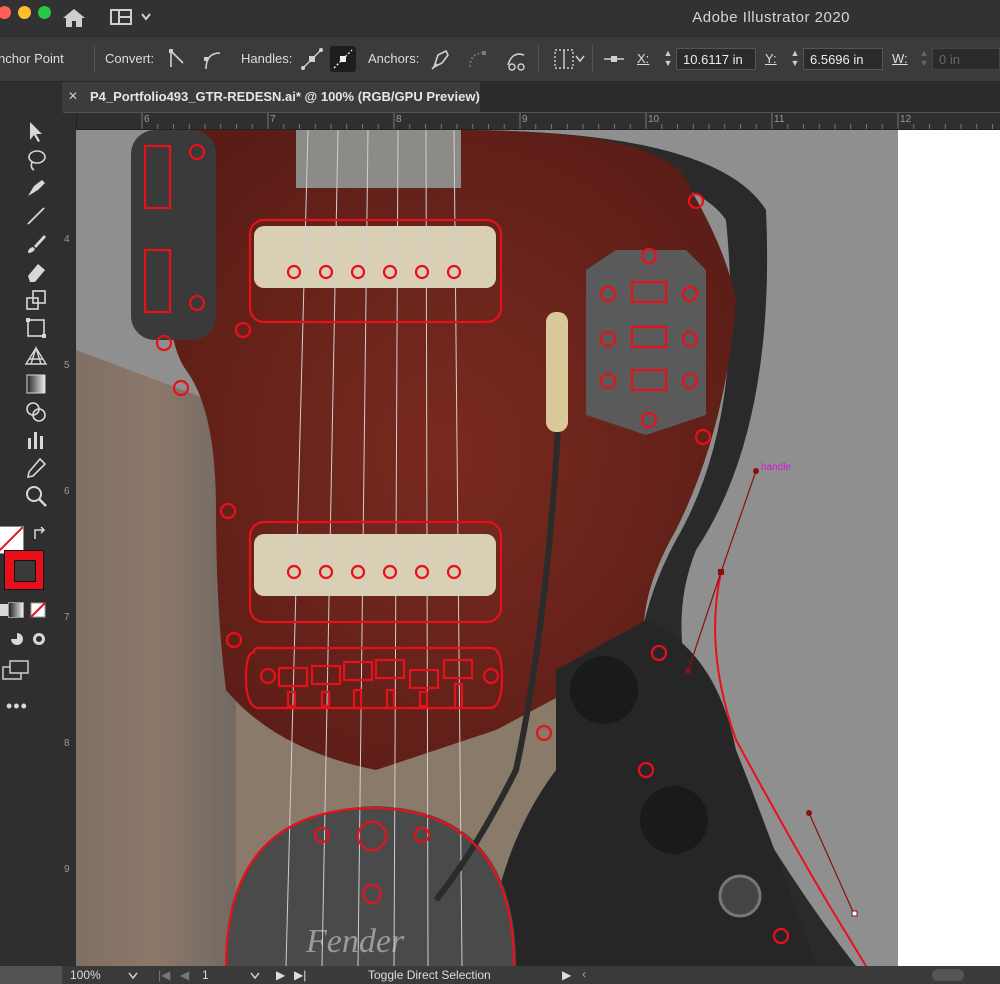 This screenshot has width=1000, height=984. What do you see at coordinates (31, 524) in the screenshot?
I see `tools-panel: •••` at bounding box center [31, 524].